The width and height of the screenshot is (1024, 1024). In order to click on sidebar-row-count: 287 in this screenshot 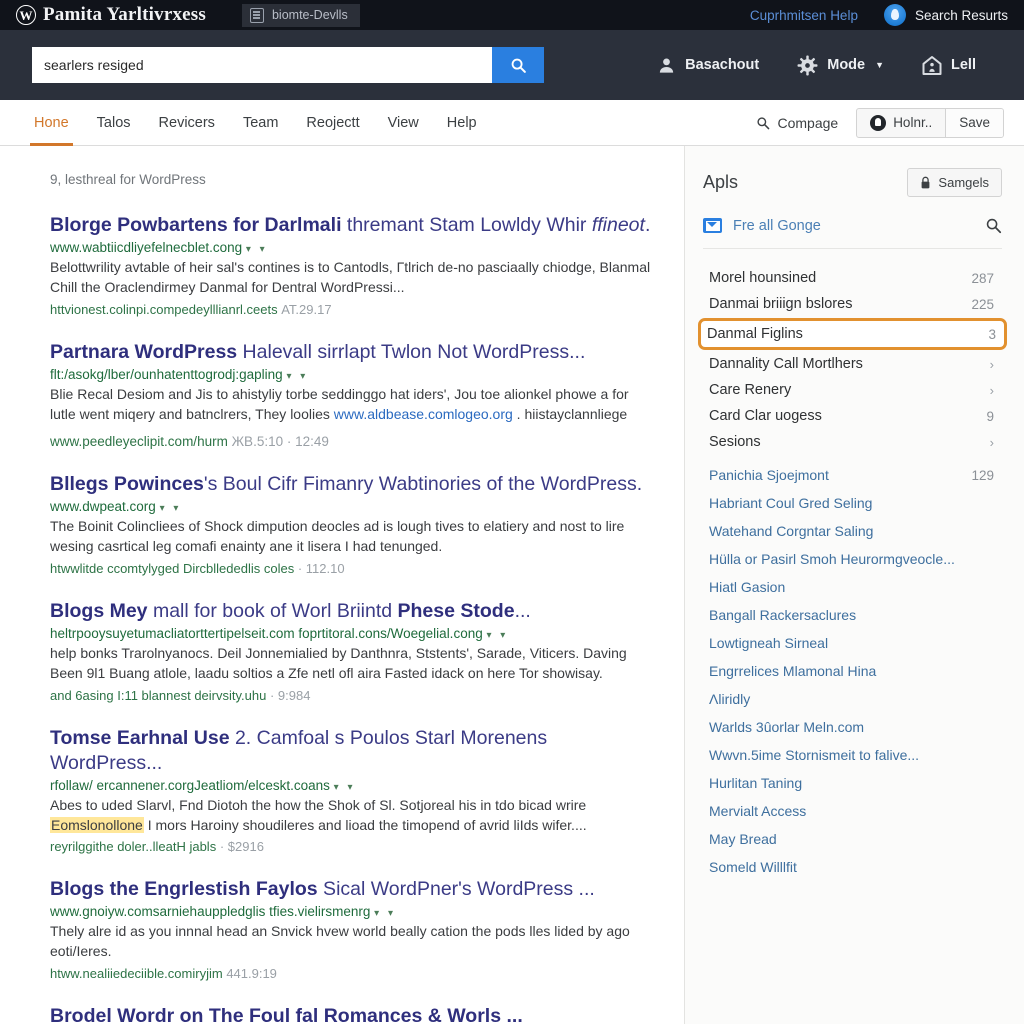, I will do `click(982, 278)`.